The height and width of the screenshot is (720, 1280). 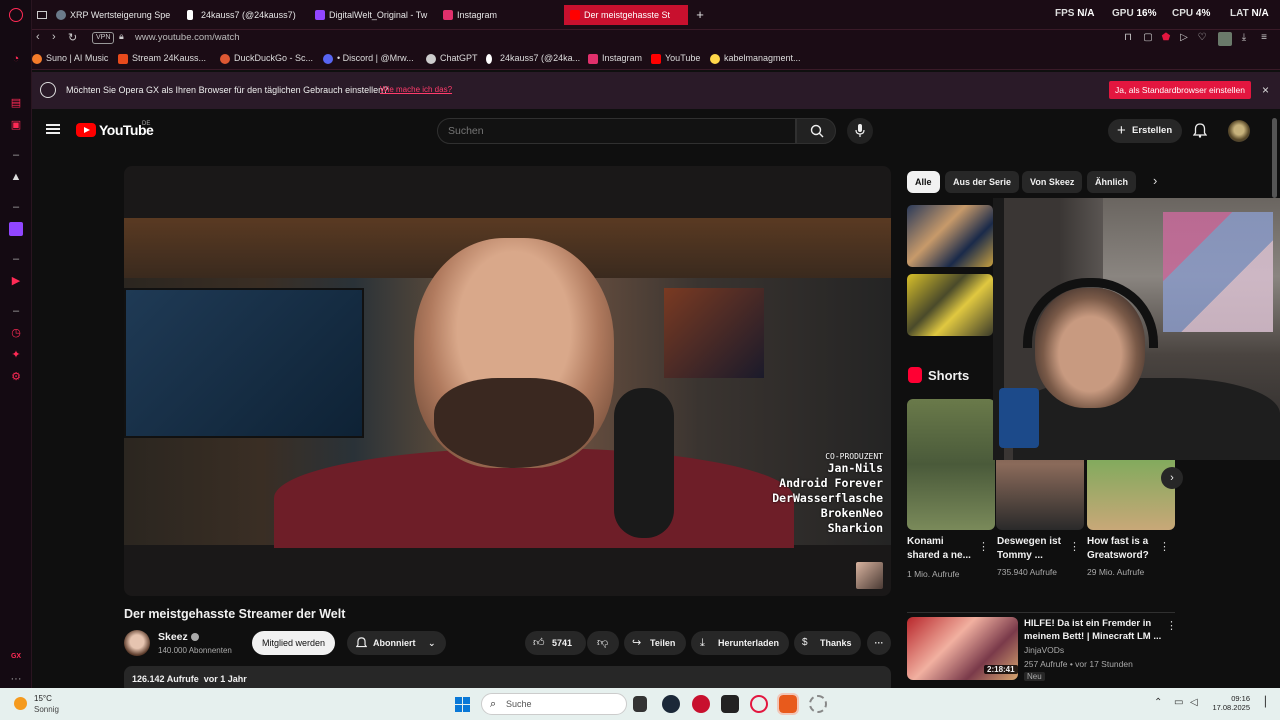 I want to click on gx-icon: GX, so click(x=16, y=657).